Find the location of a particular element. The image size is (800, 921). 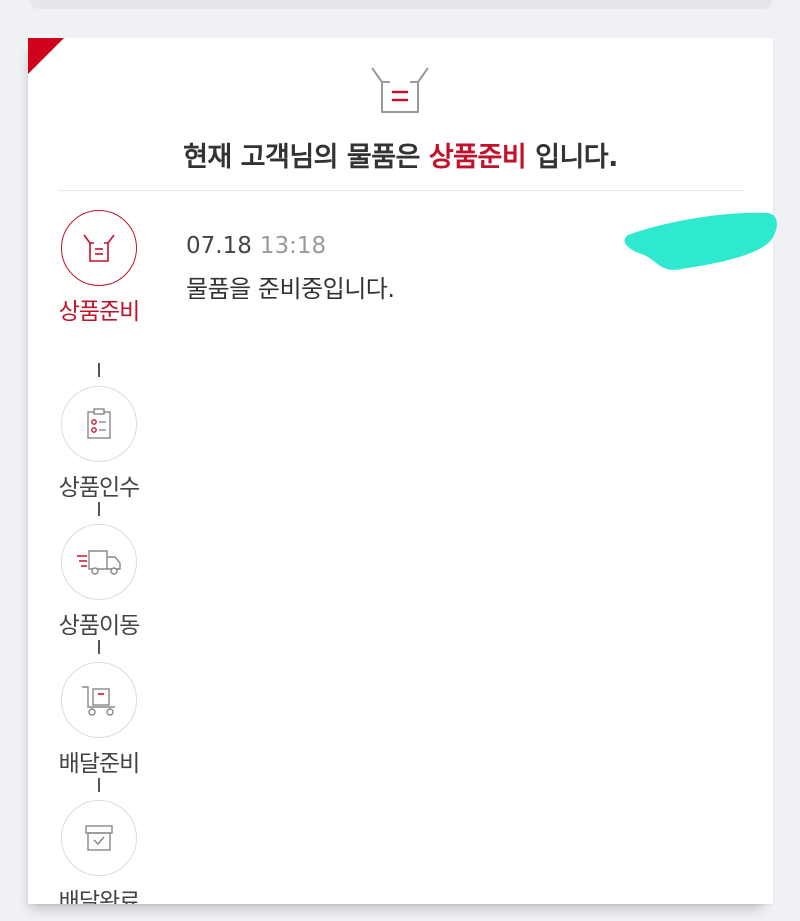

step-received: 상품인수 is located at coordinates (99, 444).